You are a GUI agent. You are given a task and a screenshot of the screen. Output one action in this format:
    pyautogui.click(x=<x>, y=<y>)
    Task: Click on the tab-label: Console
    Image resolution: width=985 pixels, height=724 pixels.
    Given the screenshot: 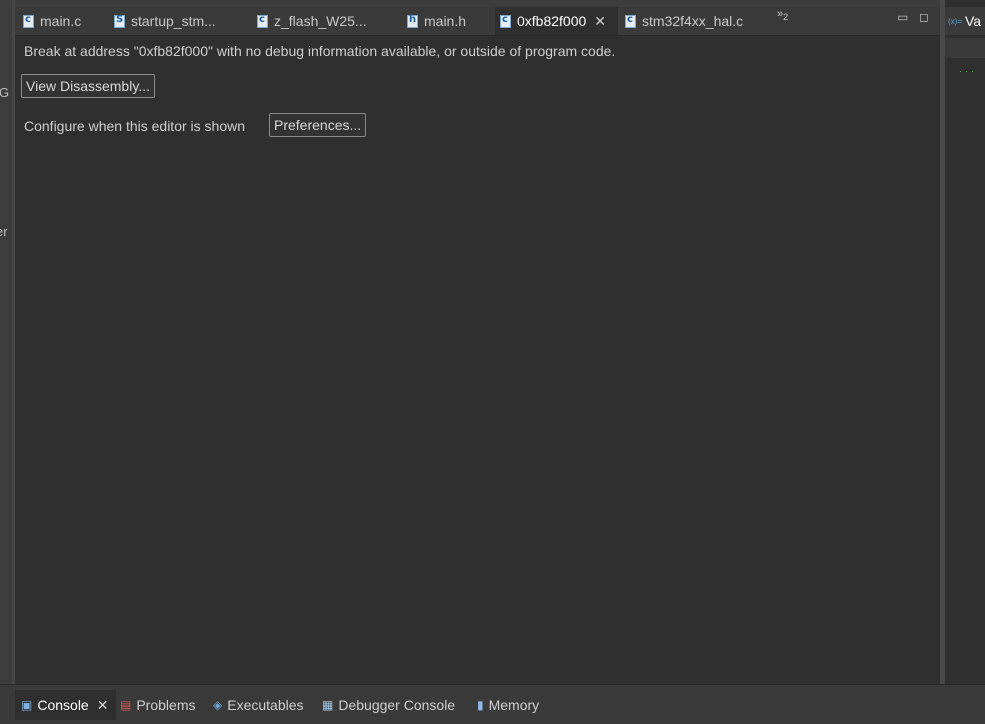 What is the action you would take?
    pyautogui.click(x=63, y=705)
    